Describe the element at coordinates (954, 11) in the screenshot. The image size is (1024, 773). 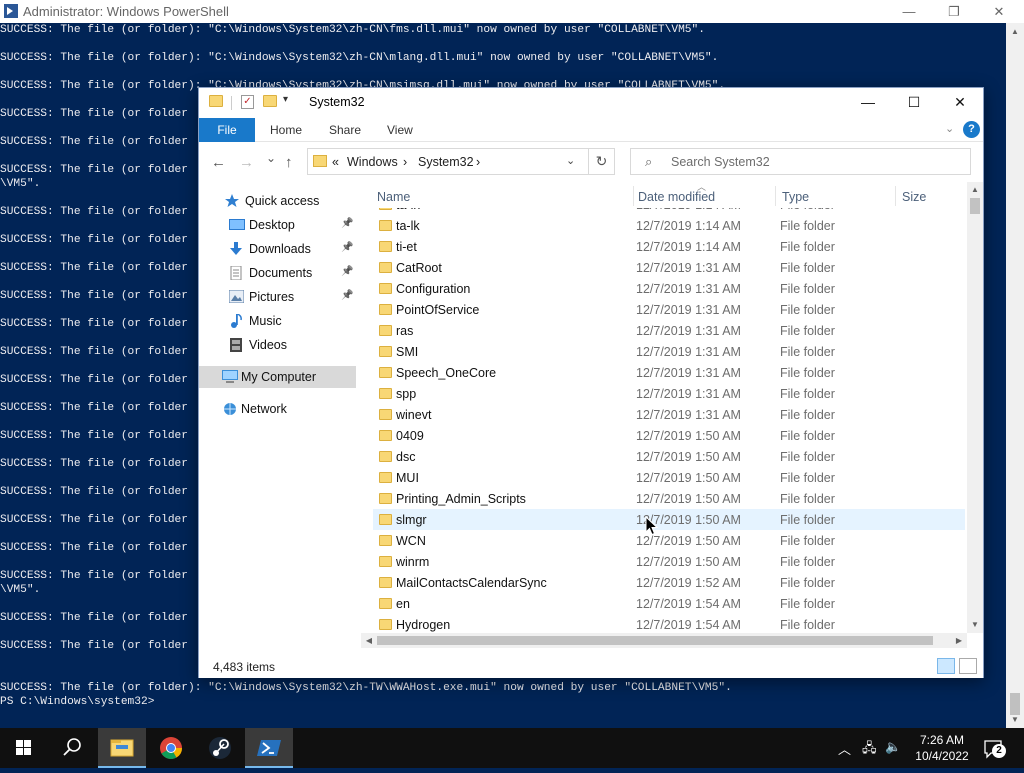
I see `powershell-maximize-button: ❐` at that location.